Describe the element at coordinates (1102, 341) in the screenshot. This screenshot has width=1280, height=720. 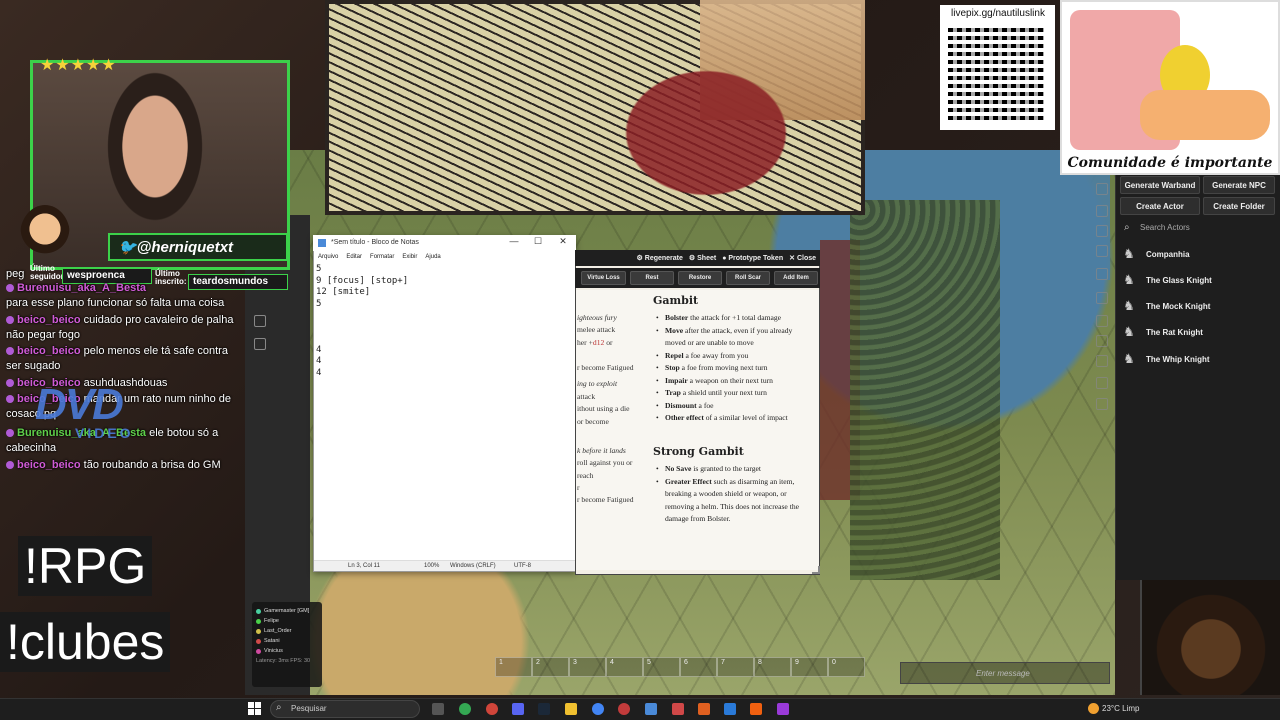
I see `tables-tab-icon` at that location.